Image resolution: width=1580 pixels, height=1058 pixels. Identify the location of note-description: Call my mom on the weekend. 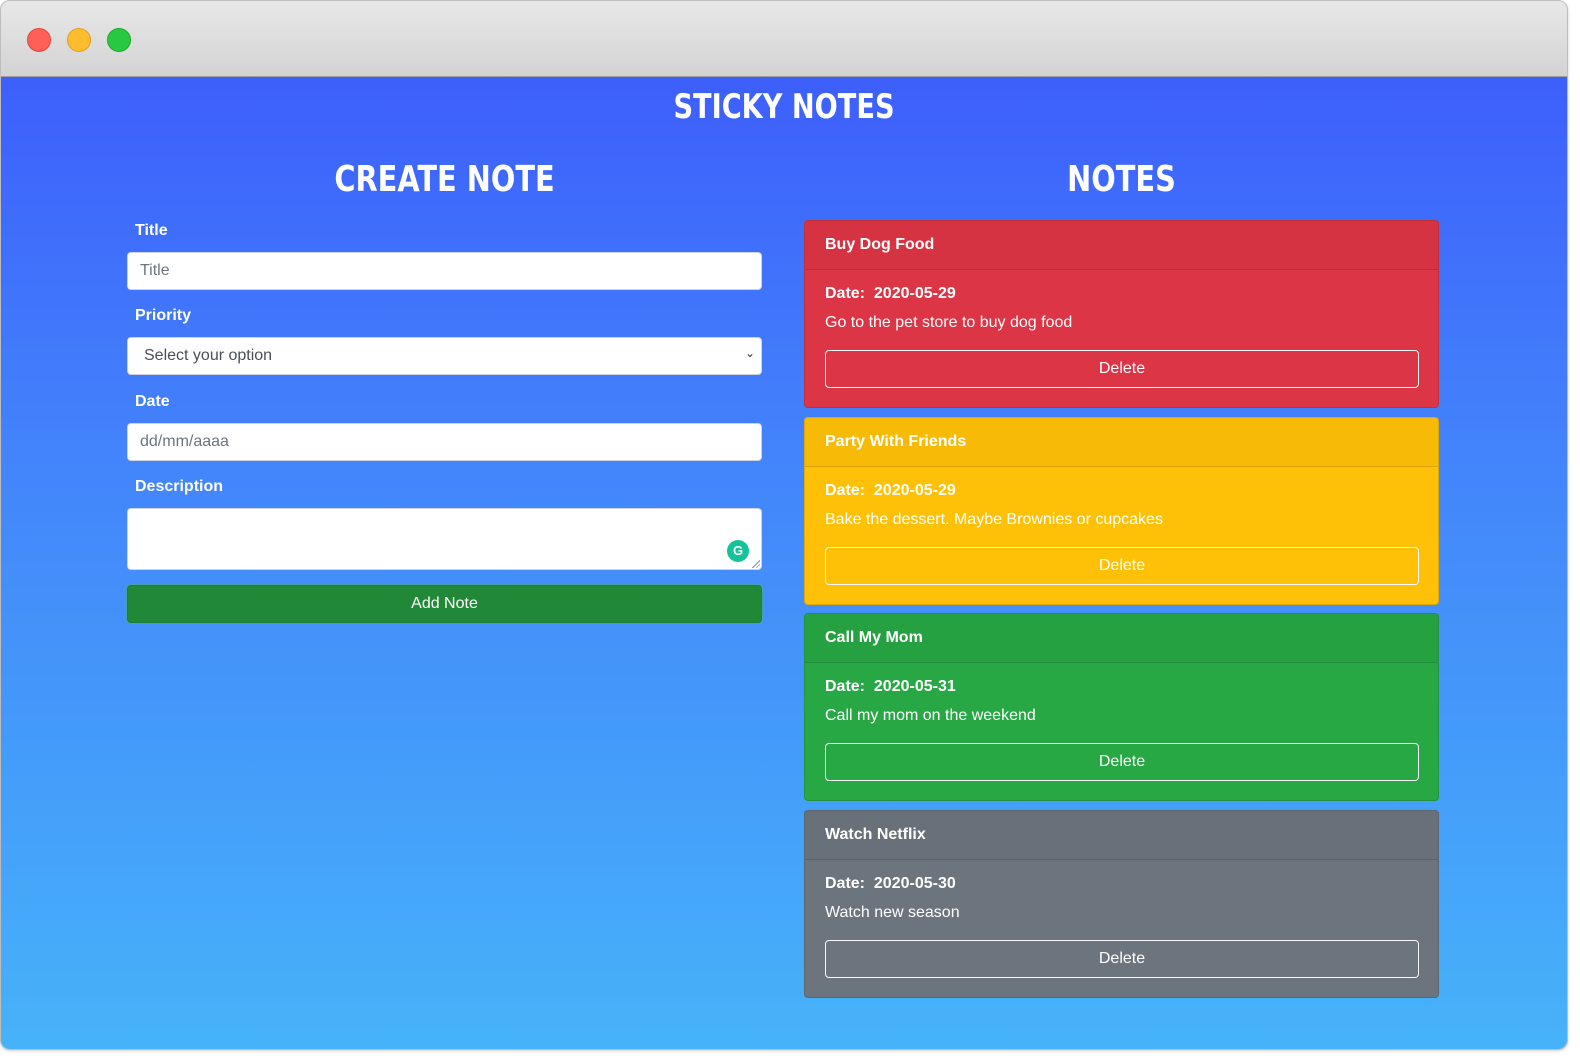
(930, 715).